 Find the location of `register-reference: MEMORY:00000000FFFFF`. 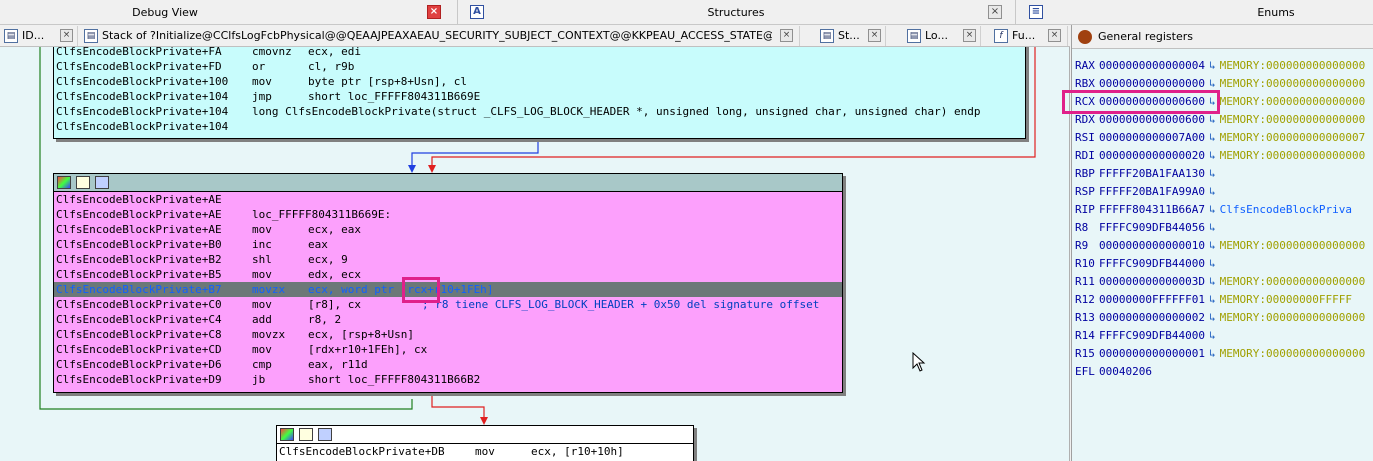

register-reference: MEMORY:00000000FFFFF is located at coordinates (1286, 299).